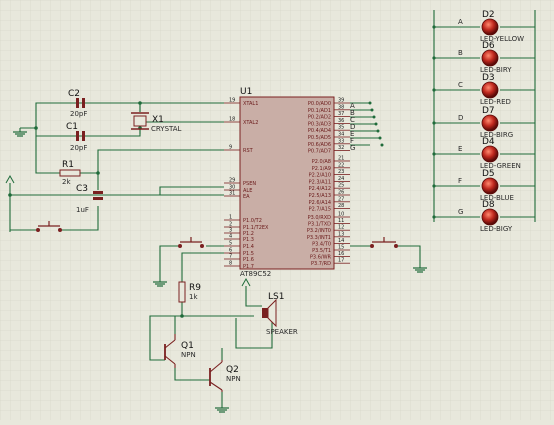 The height and width of the screenshot is (425, 554). Describe the element at coordinates (319, 118) in the screenshot. I see `pin-name: P0.2/AD2` at that location.